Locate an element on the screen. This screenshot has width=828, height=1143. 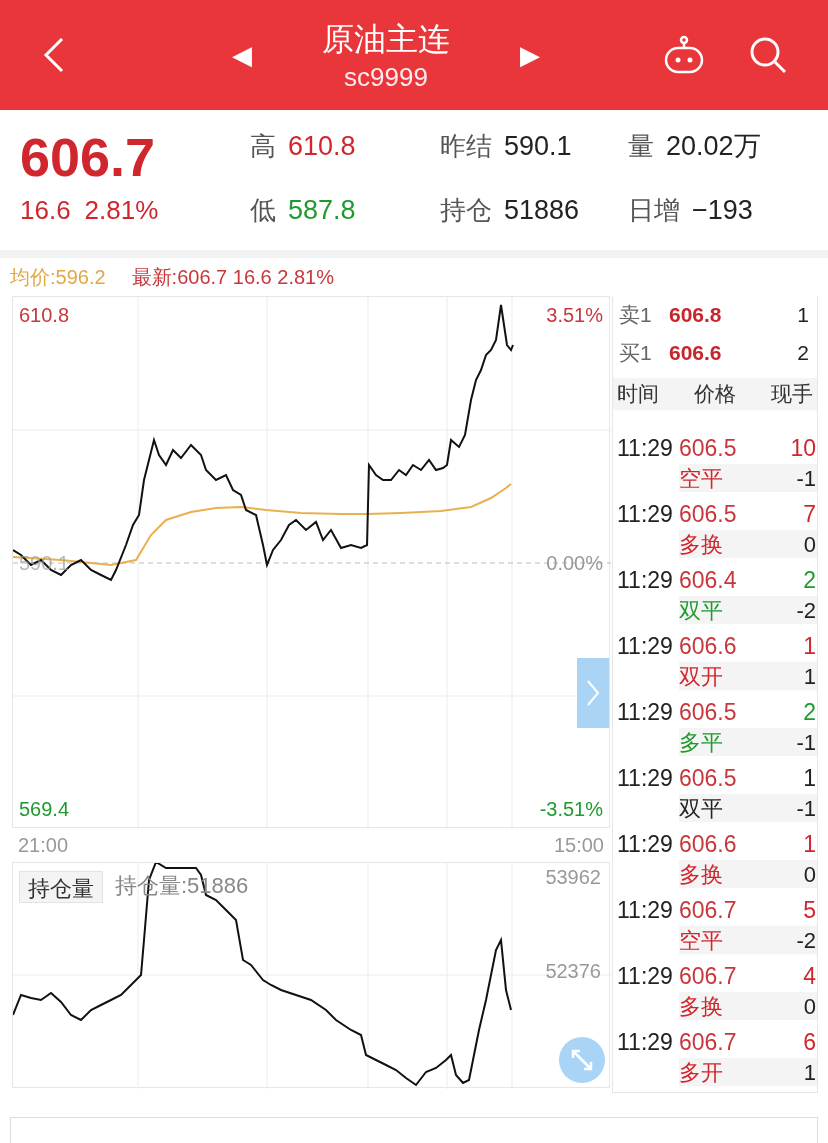
axis-label: 3.51% is located at coordinates (574, 315).